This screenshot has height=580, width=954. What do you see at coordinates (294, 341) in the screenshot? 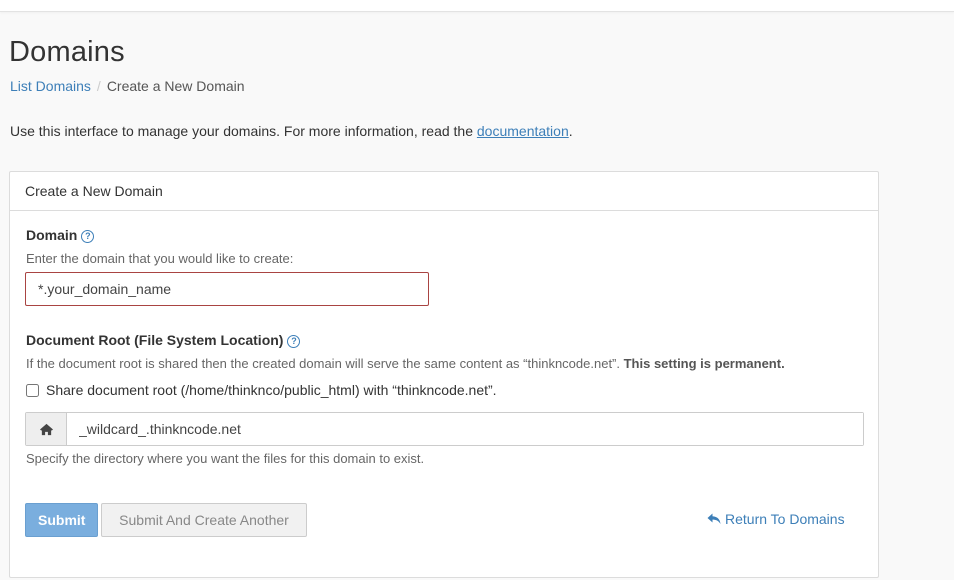
I see `docroot-help-icon: ?` at bounding box center [294, 341].